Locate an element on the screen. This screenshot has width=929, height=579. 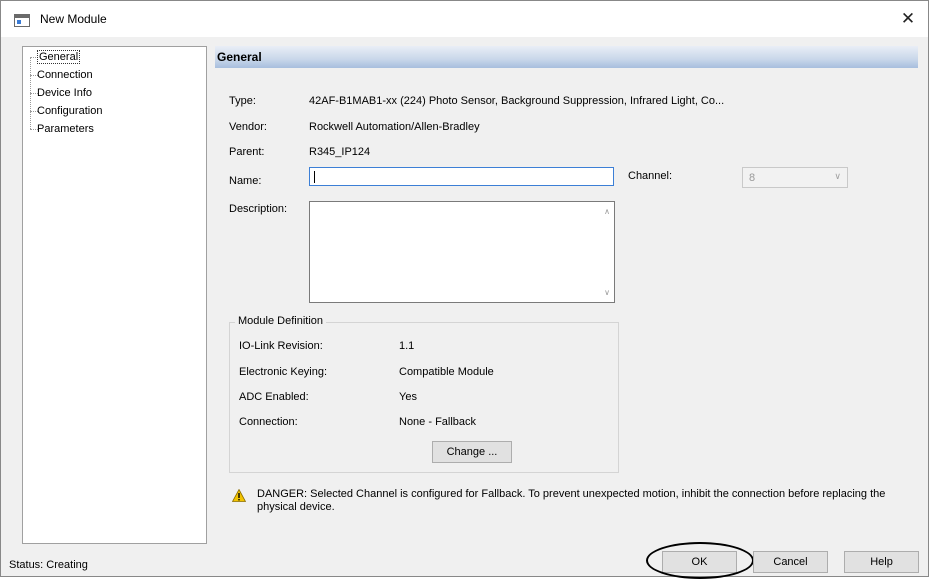
type-label: Type: is located at coordinates (242, 101).